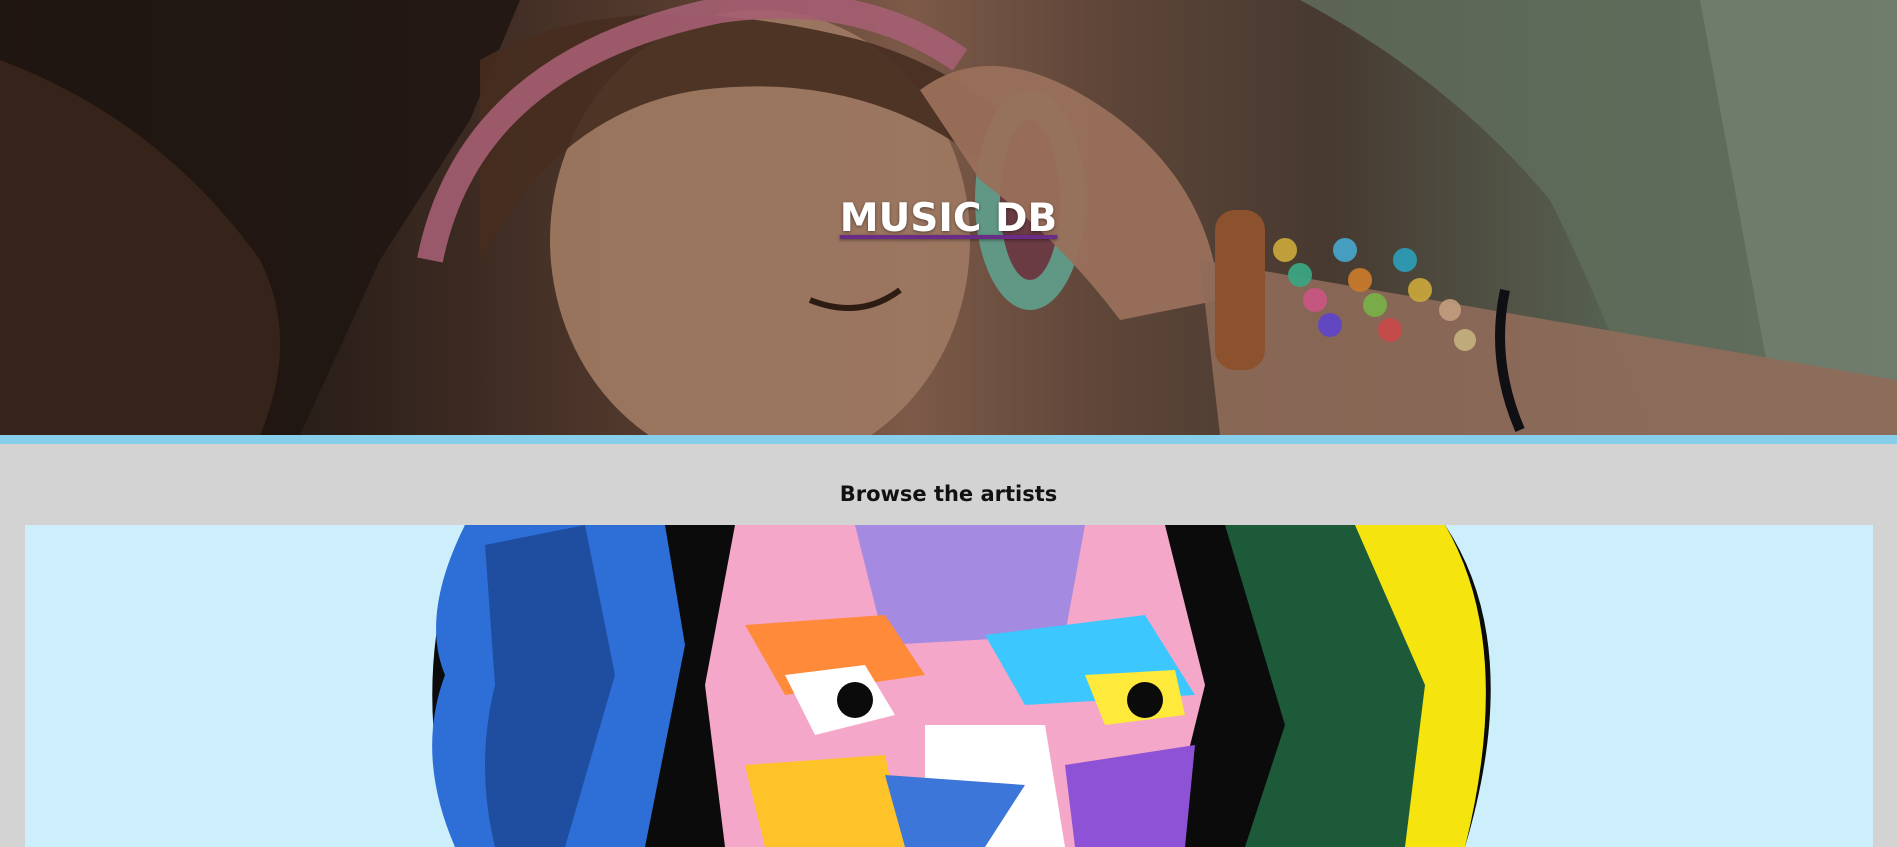  I want to click on home-link: MUSIC DB, so click(948, 218).